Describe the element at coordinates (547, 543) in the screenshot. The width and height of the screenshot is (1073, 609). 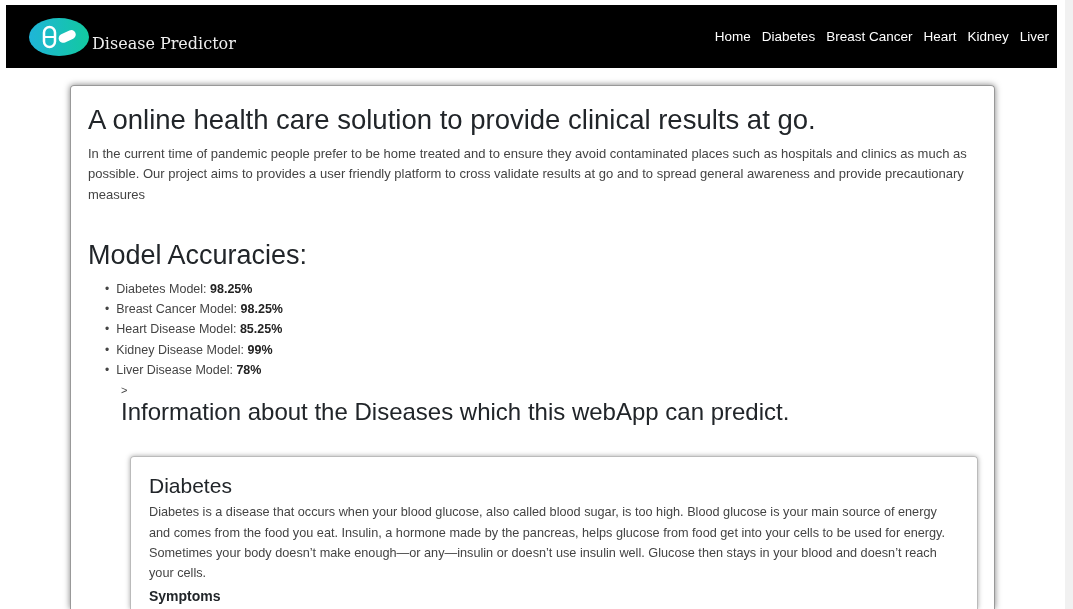
I see `disease-description: Diabetes is a disease that occurs when your blood glucose, also called blood sugar, is too high. Blood glucose is your main source of energy and comes from the food you eat. Insulin, a hormone made by the pancreas, helps glucose from food get into your cells to be used for energy. Sometimes your body doesn’t make enough—or any—insulin or doesn’t use insulin well. Glucose then stays in your blood and doesn’t reach your cells.` at that location.